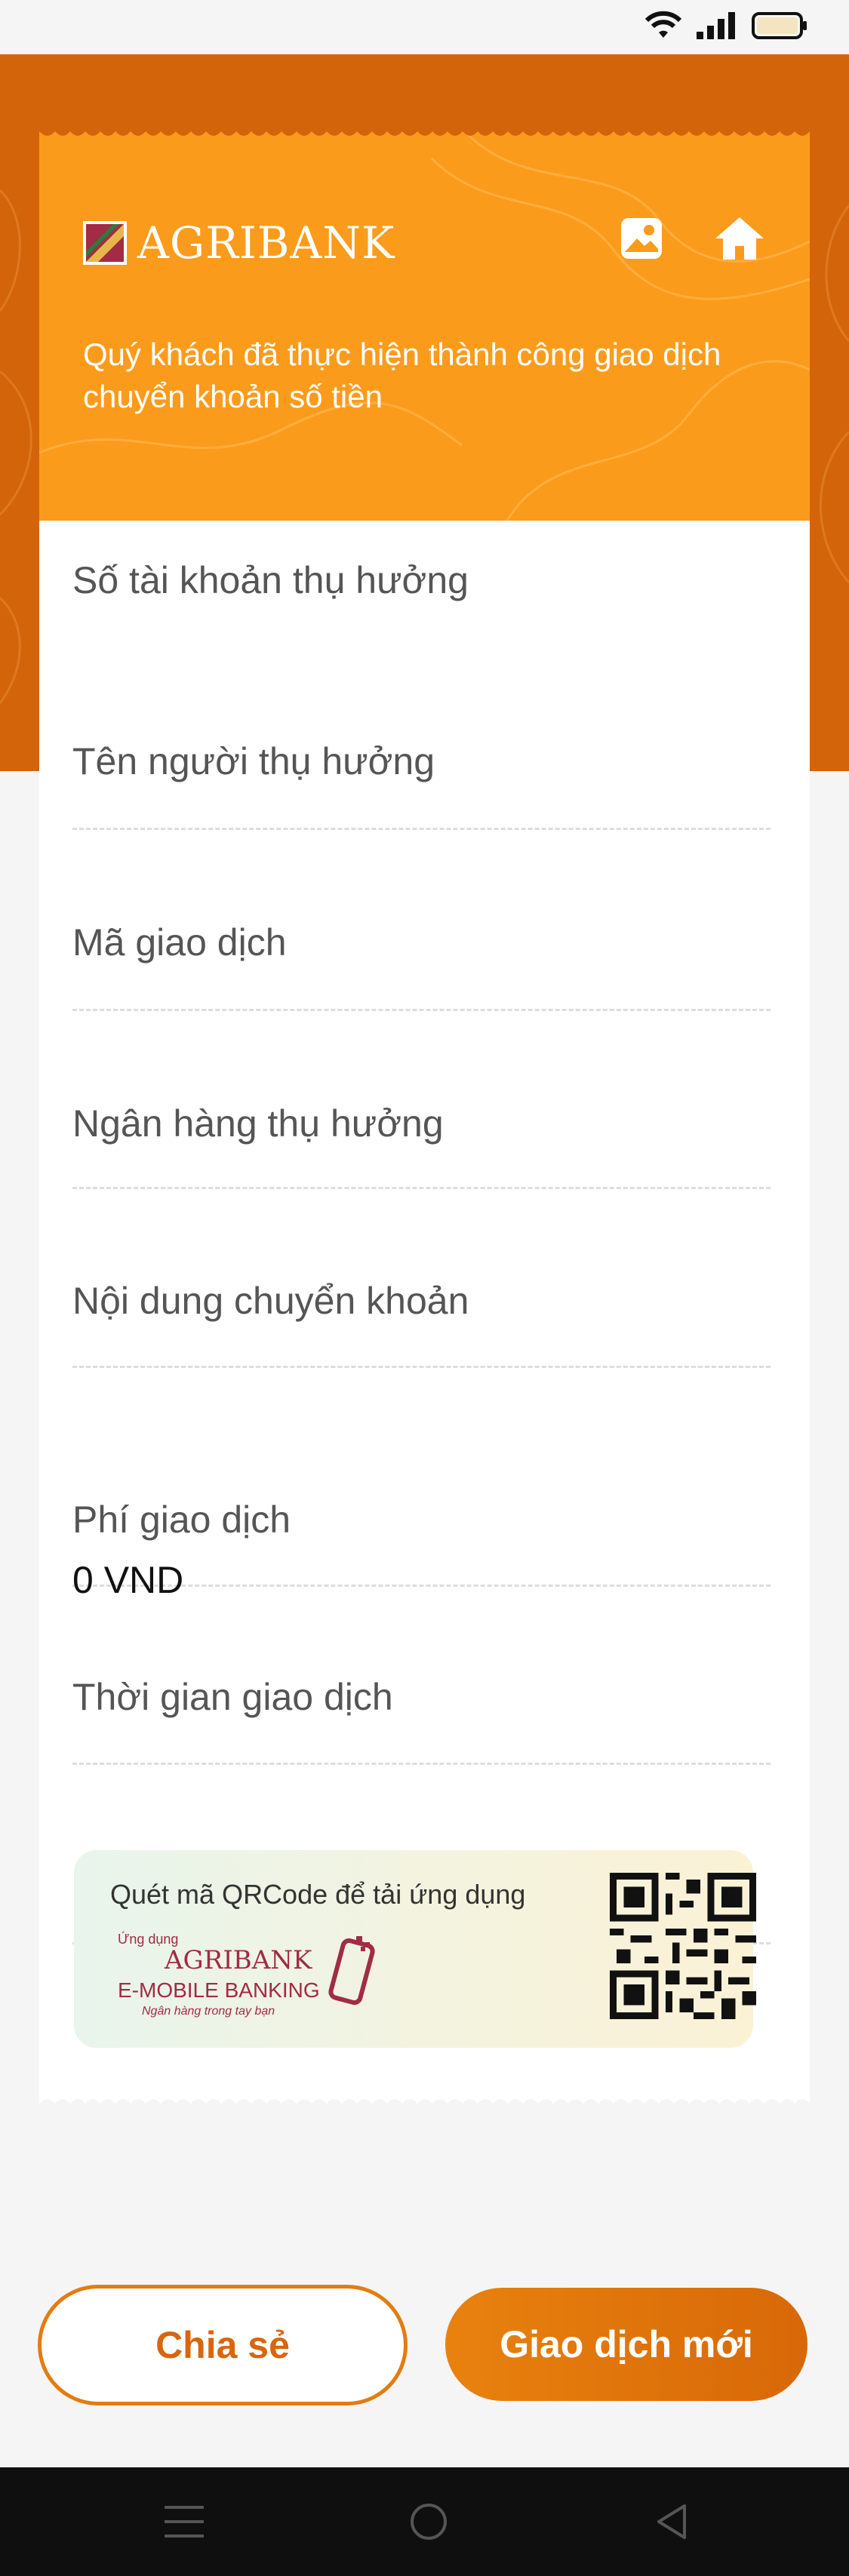  Describe the element at coordinates (219, 1990) in the screenshot. I see `qr-product: E-MOBILE BANKING` at that location.